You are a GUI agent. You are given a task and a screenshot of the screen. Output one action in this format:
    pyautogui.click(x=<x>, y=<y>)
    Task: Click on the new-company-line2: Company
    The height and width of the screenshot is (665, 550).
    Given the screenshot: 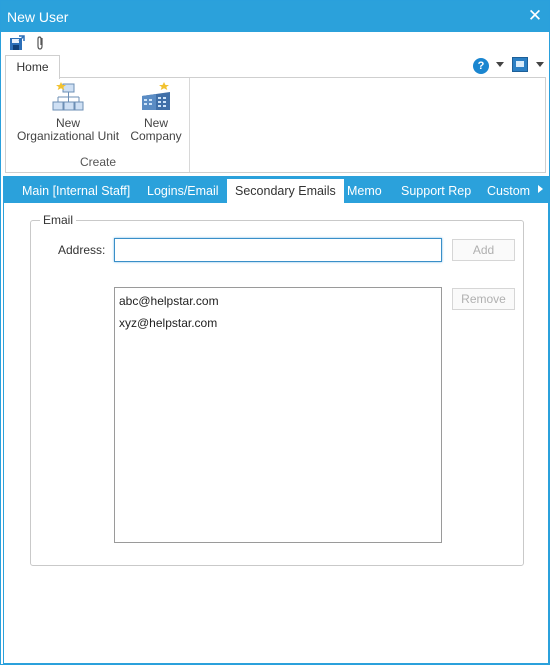 What is the action you would take?
    pyautogui.click(x=156, y=136)
    